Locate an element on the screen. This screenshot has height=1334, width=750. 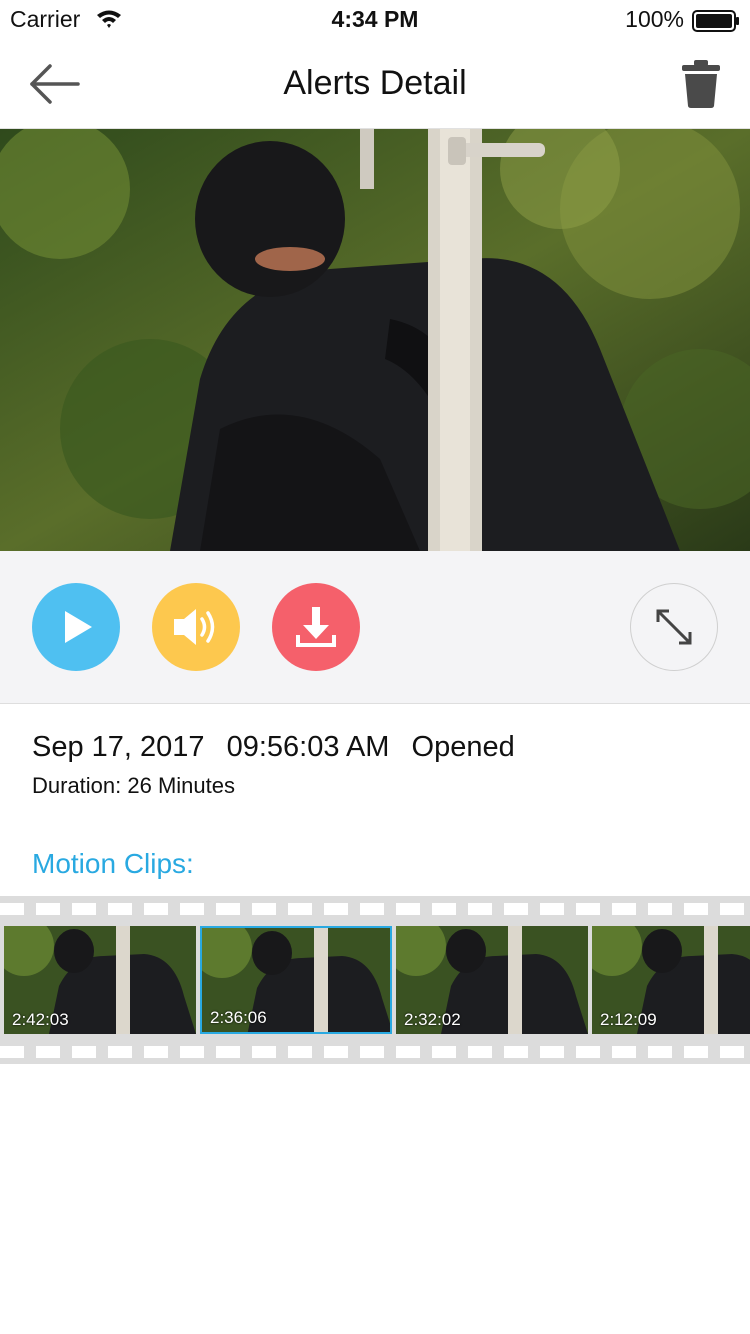
playback-controls is located at coordinates (375, 627).